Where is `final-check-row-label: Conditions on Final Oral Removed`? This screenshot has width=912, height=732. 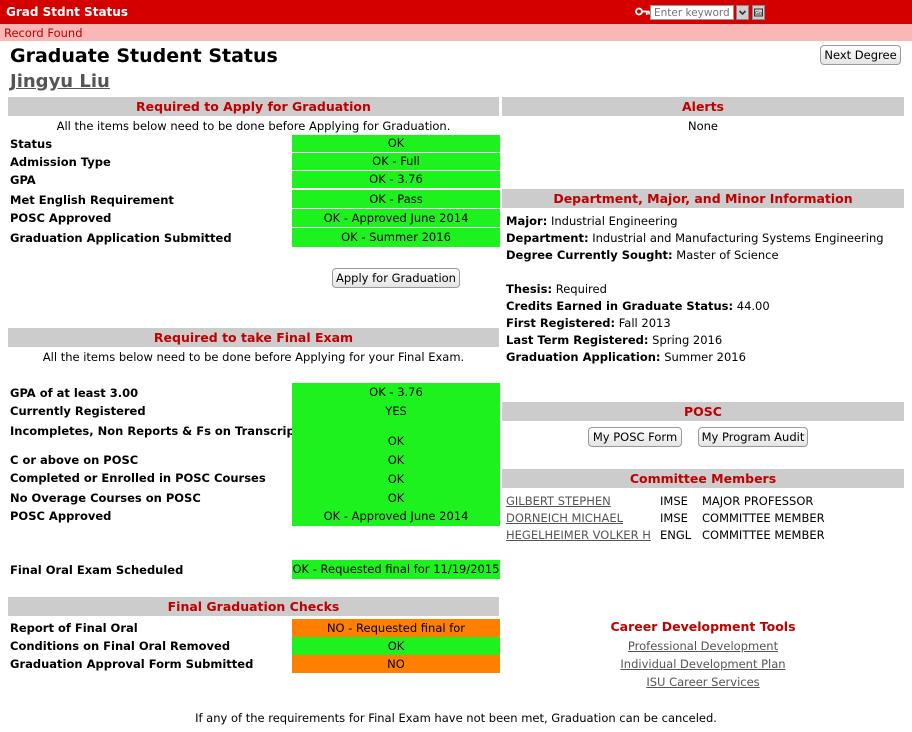 final-check-row-label: Conditions on Final Oral Removed is located at coordinates (120, 646).